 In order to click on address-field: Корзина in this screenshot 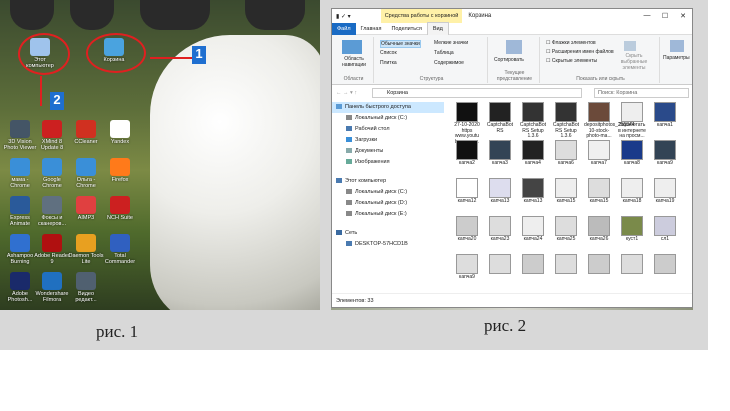, I will do `click(477, 93)`.